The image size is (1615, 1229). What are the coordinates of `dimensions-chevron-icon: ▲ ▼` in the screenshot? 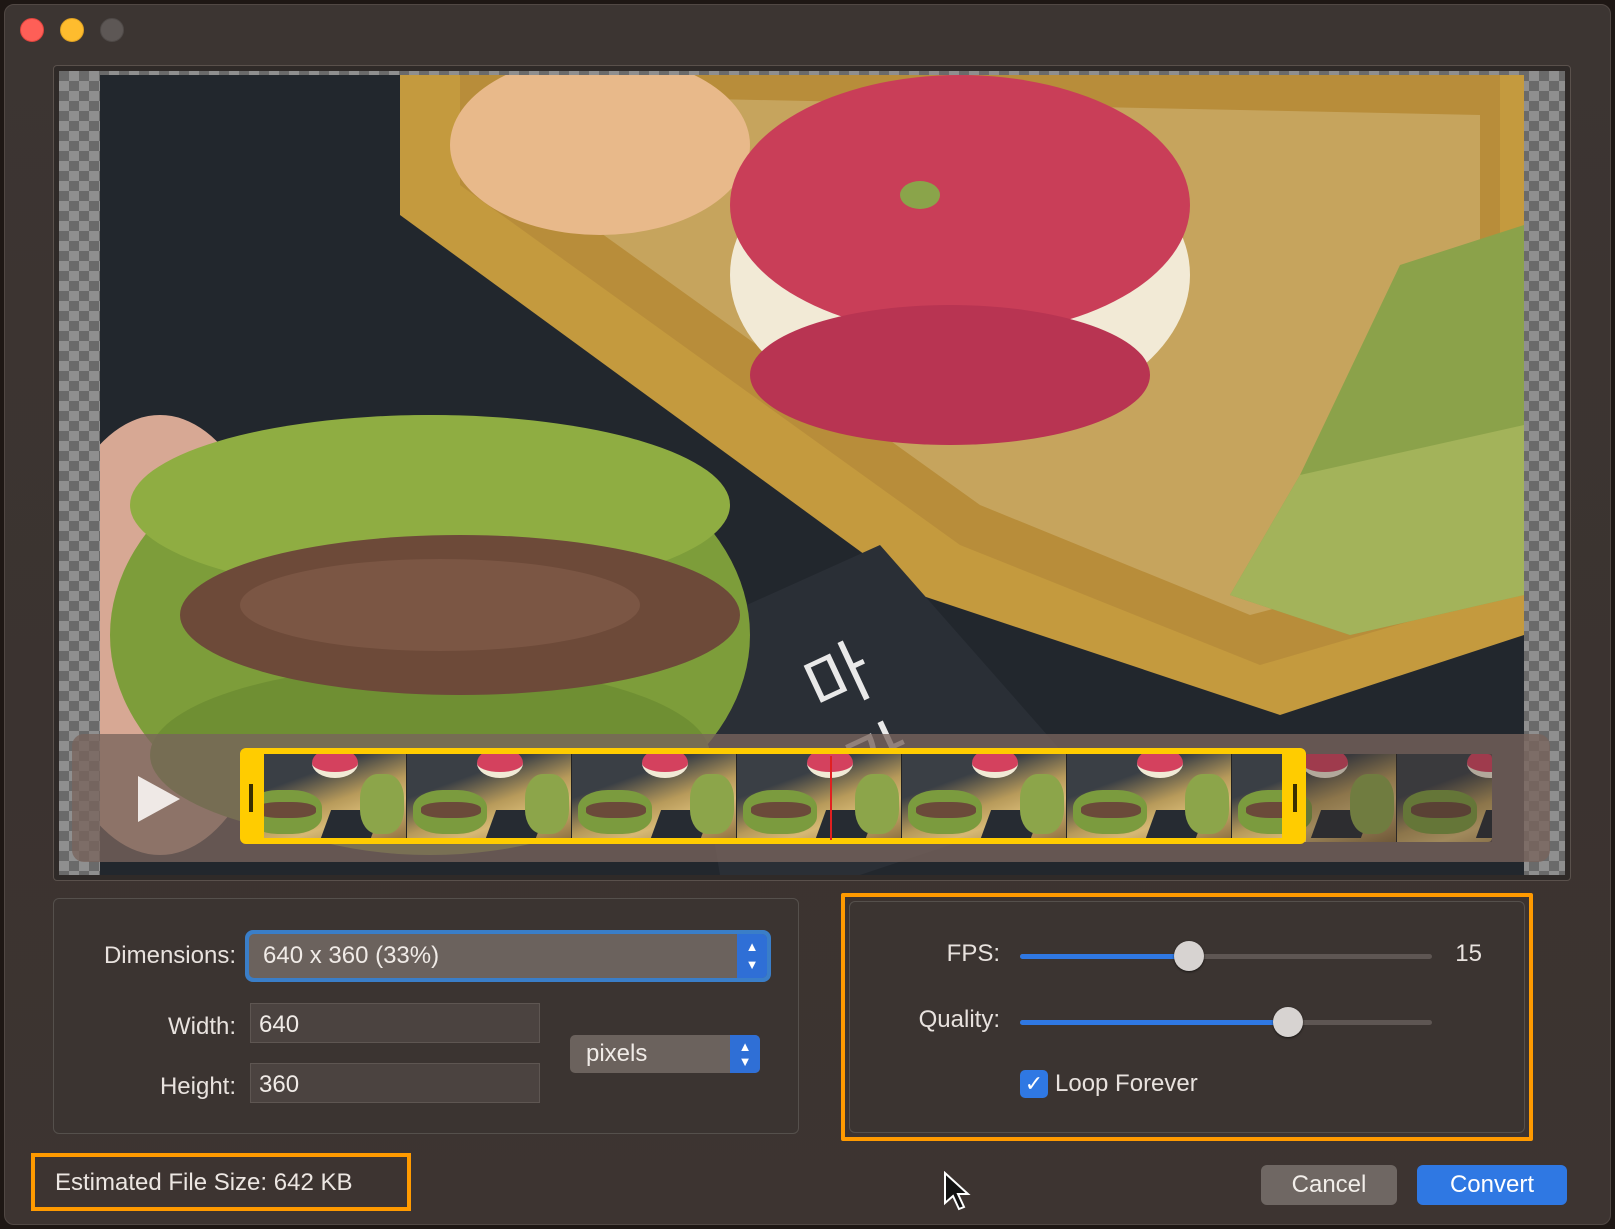 It's located at (752, 956).